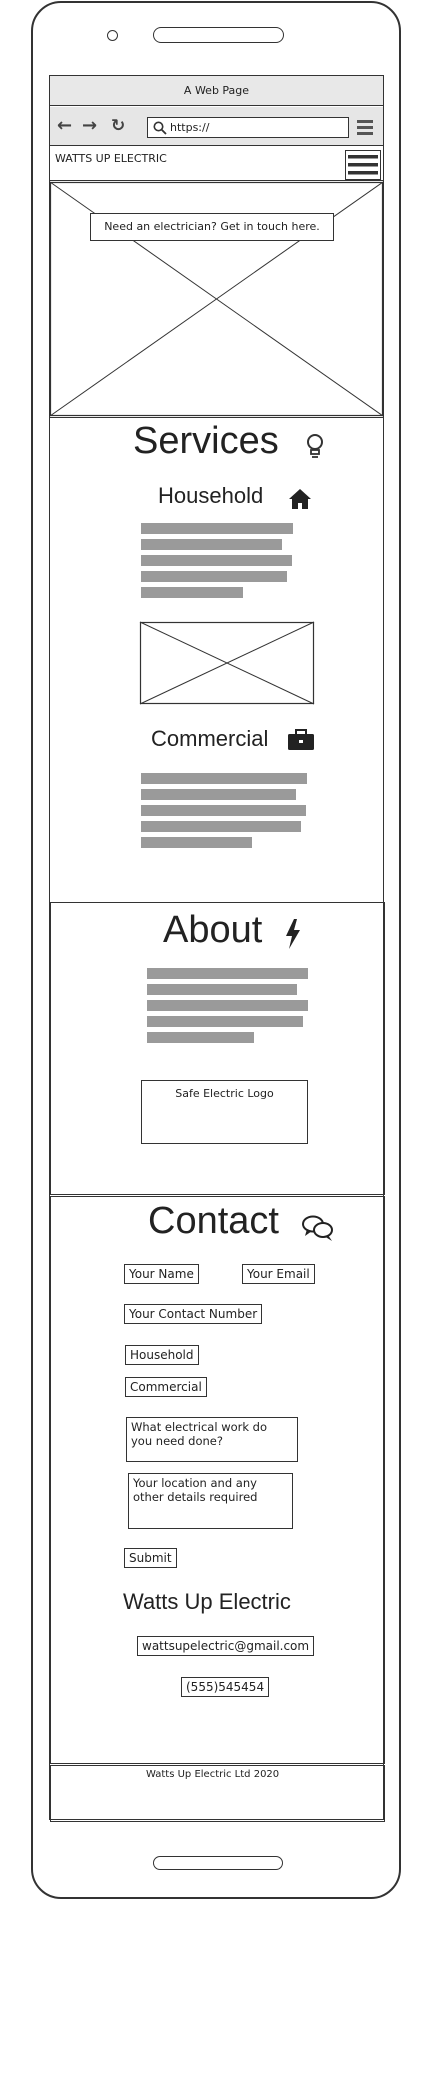 The height and width of the screenshot is (2100, 441). What do you see at coordinates (216, 91) in the screenshot?
I see `browser-title: A Web Page` at bounding box center [216, 91].